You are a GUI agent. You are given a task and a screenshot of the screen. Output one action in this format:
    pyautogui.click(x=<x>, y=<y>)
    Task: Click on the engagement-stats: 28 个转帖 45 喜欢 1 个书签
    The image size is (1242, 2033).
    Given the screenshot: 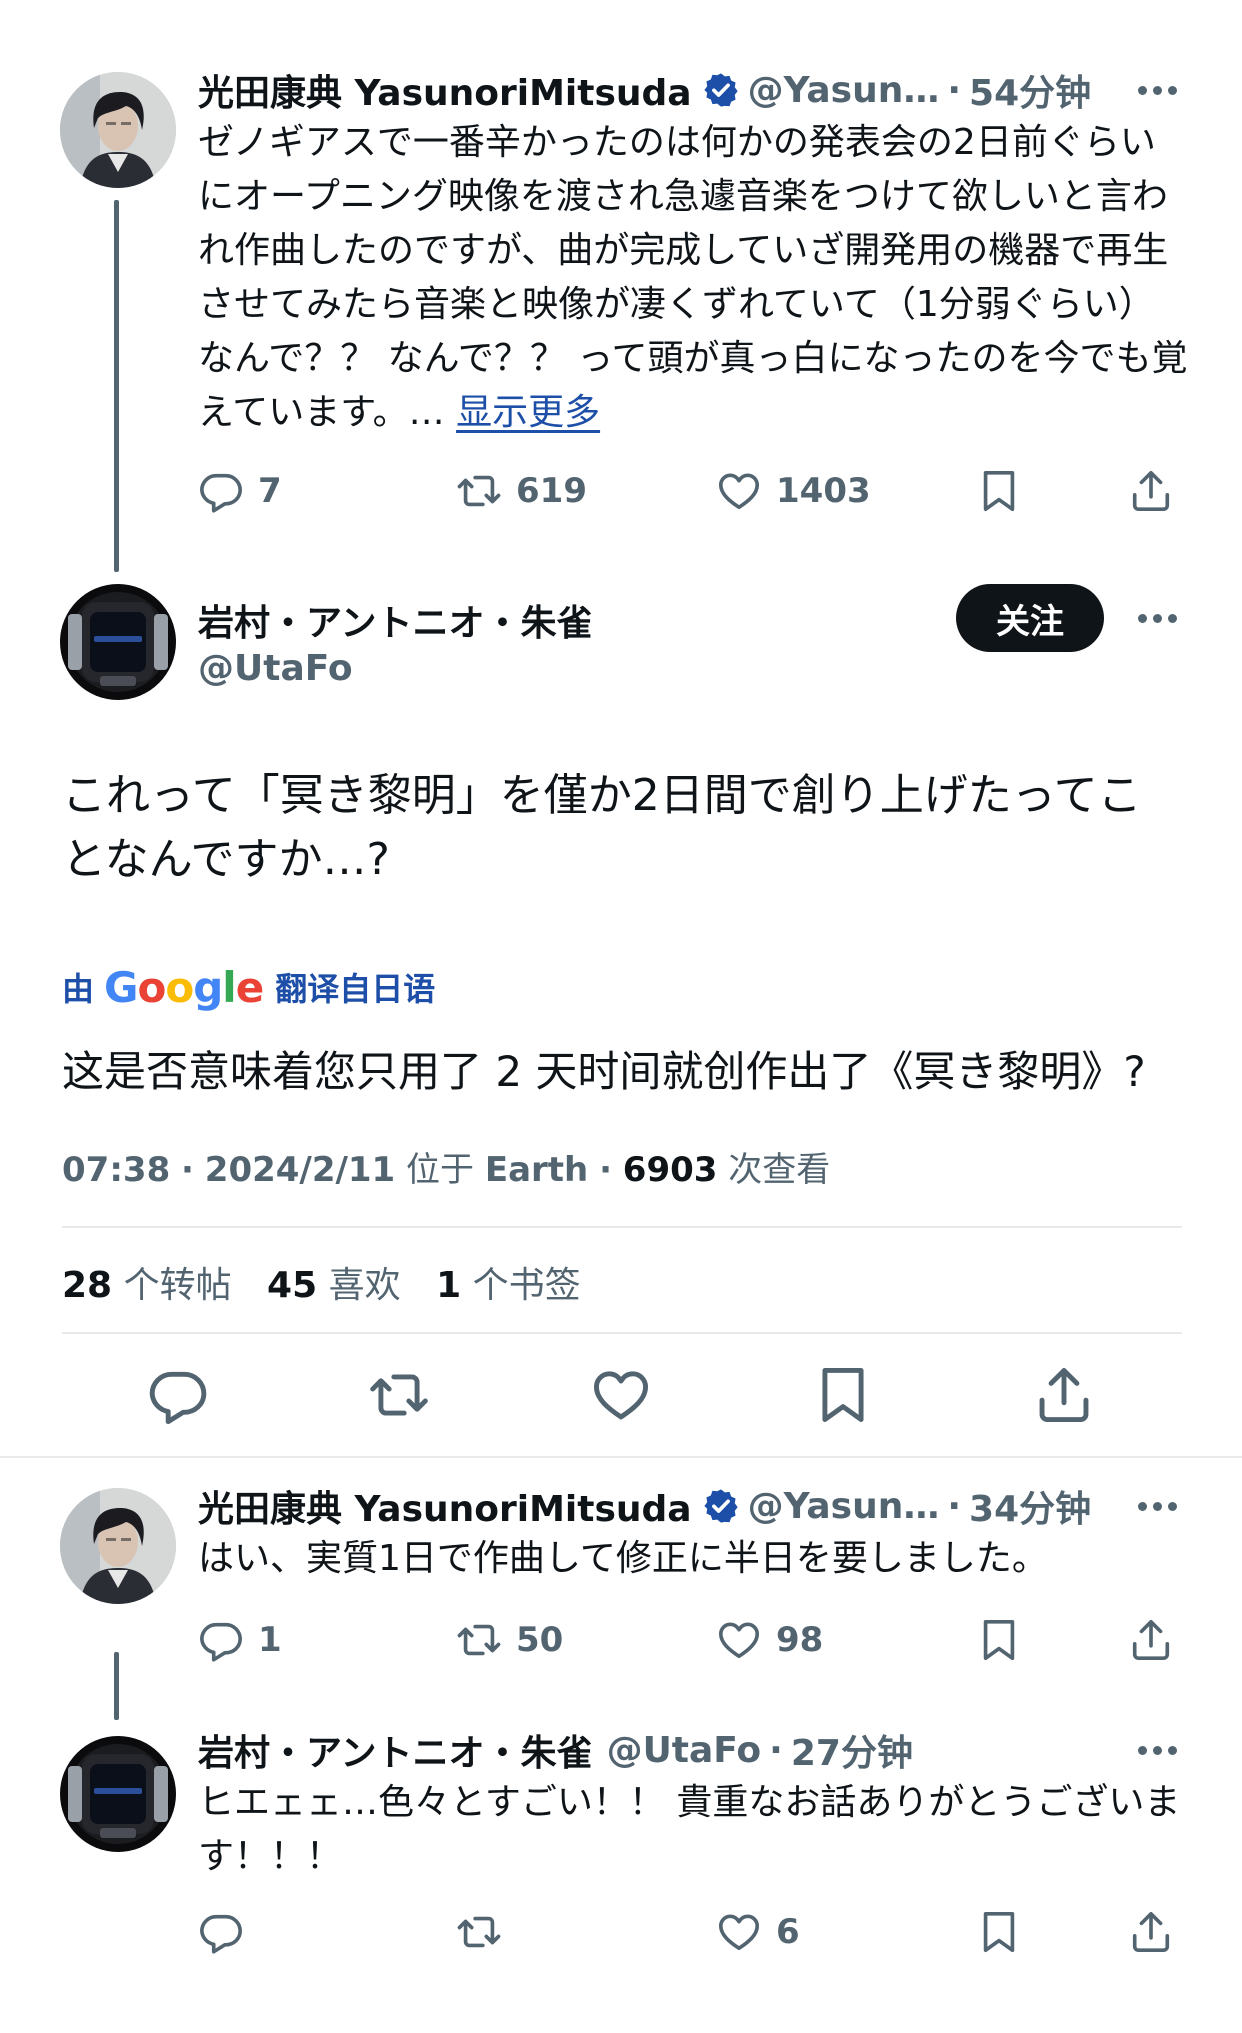 What is the action you would take?
    pyautogui.click(x=321, y=1282)
    